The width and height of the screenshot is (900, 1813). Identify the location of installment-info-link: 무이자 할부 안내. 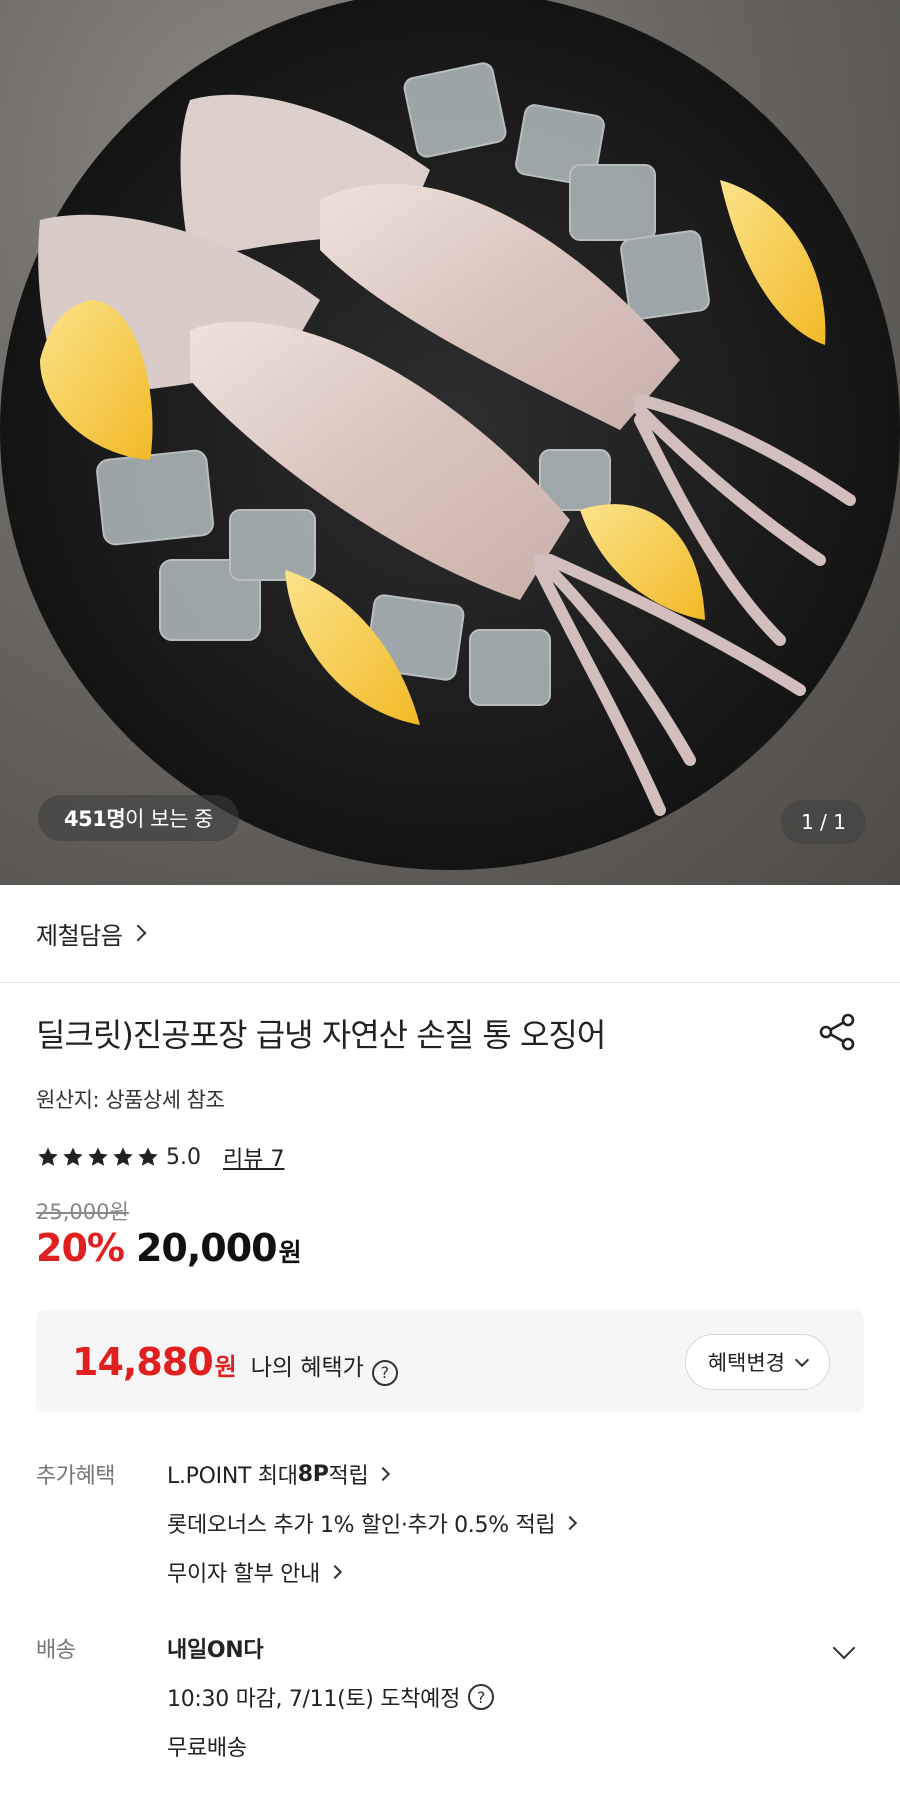
(255, 1572).